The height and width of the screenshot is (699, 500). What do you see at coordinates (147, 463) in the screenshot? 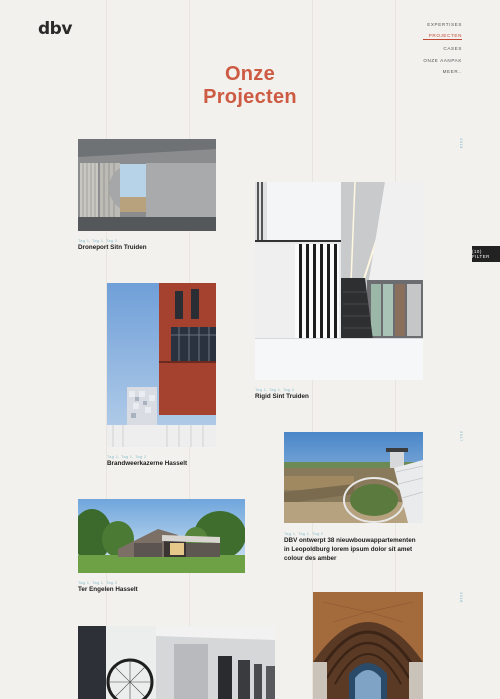
I see `project-title-line: Brandweerkazerne Hasselt` at bounding box center [147, 463].